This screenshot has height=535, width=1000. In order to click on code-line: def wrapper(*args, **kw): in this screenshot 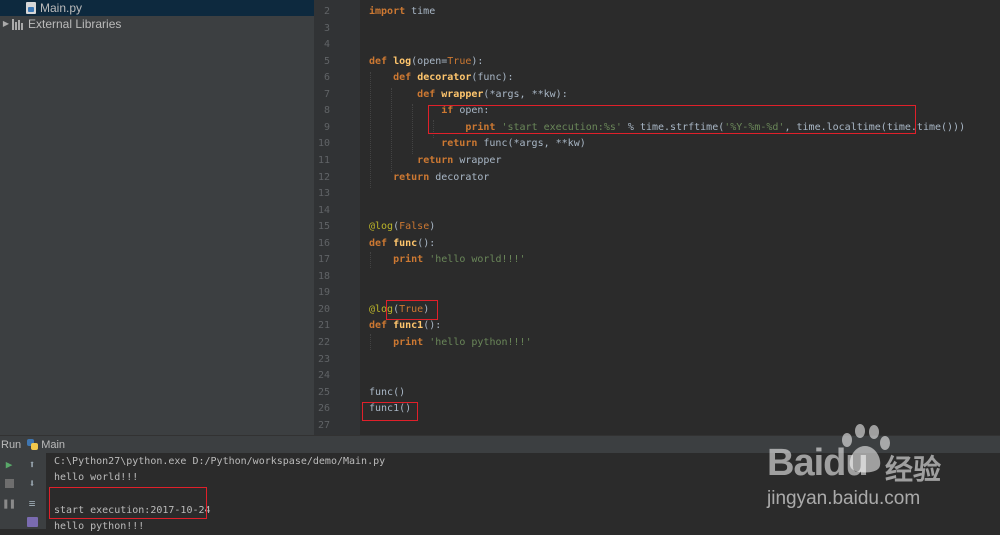, I will do `click(468, 95)`.